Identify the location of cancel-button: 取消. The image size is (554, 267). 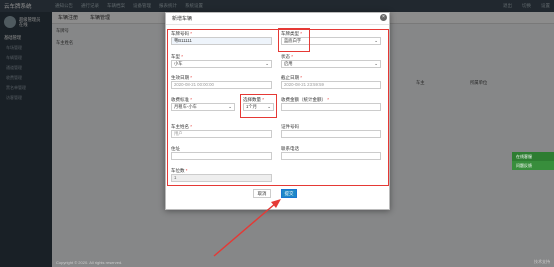
(262, 193).